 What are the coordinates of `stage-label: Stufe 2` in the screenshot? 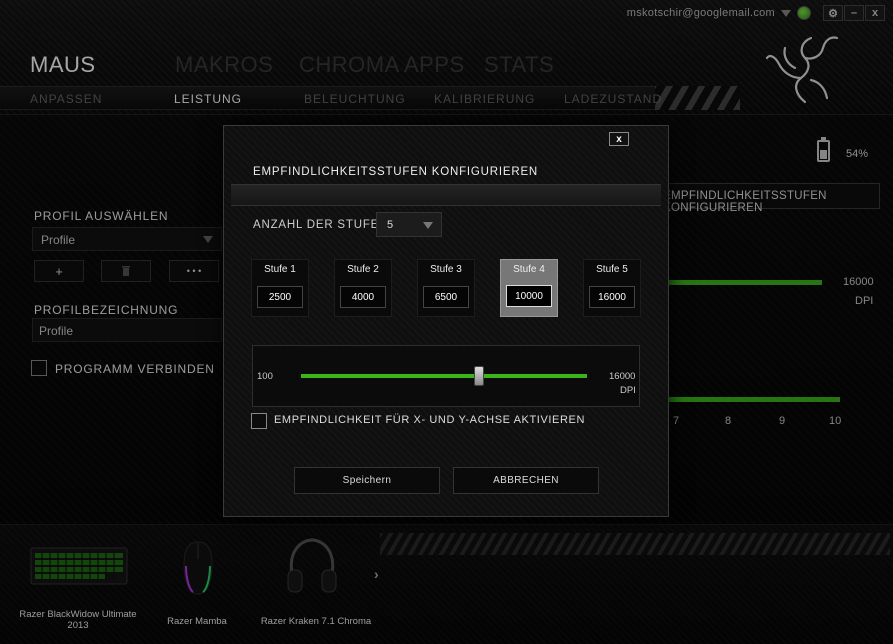 It's located at (363, 269).